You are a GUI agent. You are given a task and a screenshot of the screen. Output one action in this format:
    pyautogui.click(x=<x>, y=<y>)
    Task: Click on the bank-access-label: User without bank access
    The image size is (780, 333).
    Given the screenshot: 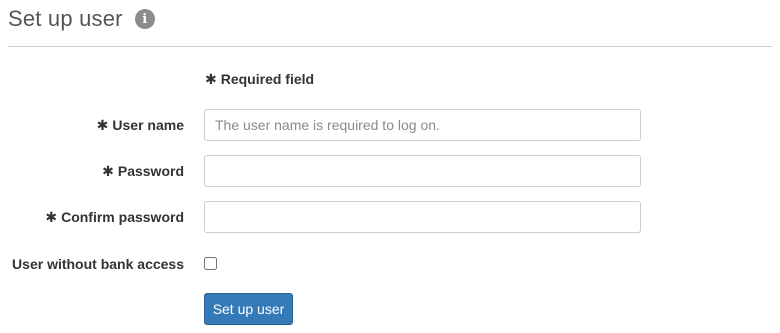 What is the action you would take?
    pyautogui.click(x=98, y=264)
    